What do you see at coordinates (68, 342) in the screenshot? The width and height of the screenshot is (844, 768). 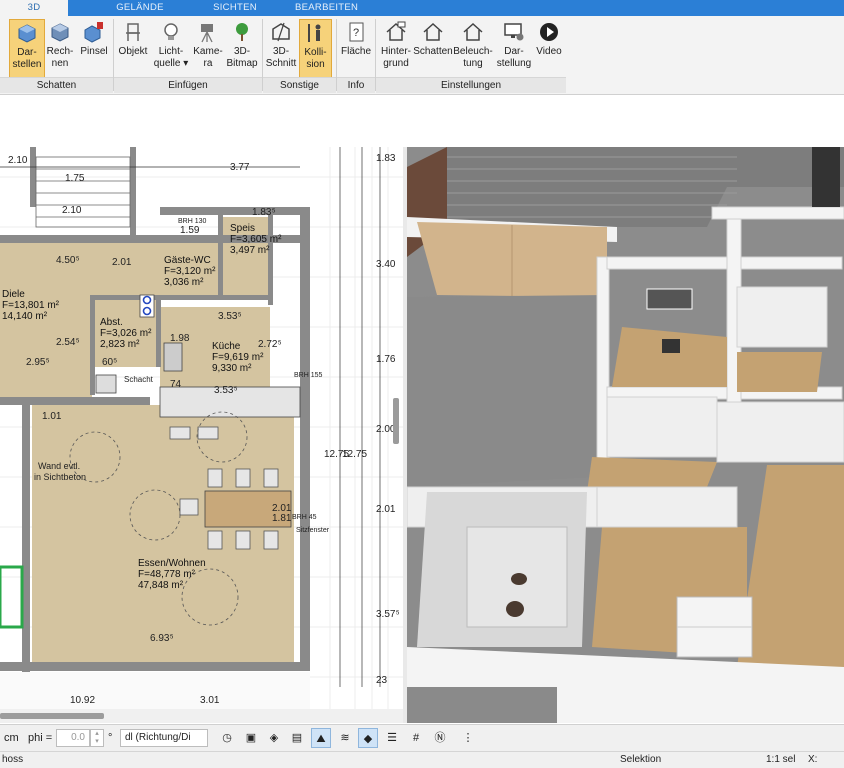 I see `dim-label: 2.54⁵` at bounding box center [68, 342].